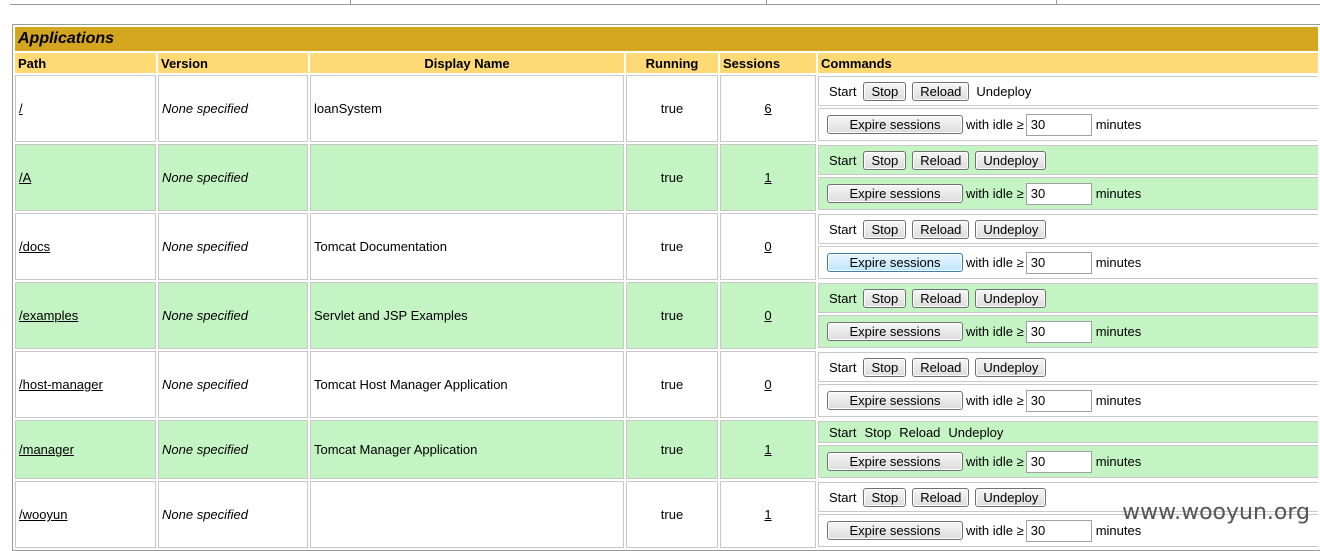  Describe the element at coordinates (85, 449) in the screenshot. I see `path-cell: /manager` at that location.